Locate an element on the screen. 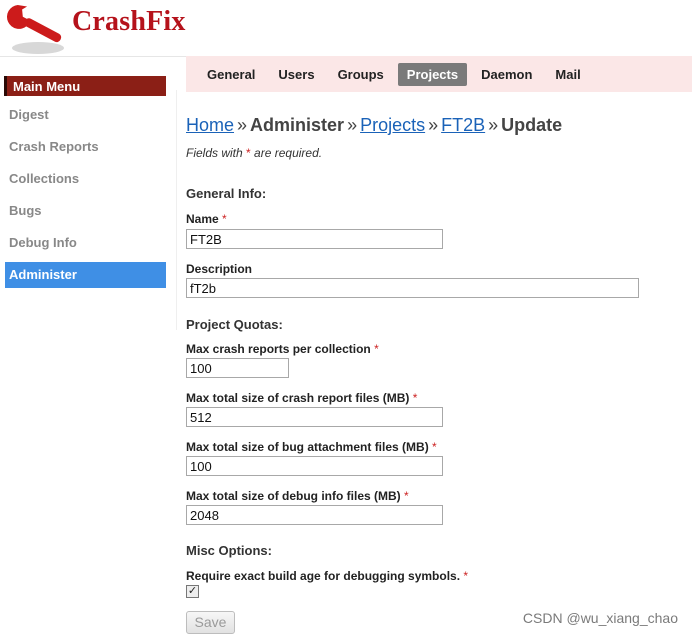  tab-mail: Mail is located at coordinates (567, 74).